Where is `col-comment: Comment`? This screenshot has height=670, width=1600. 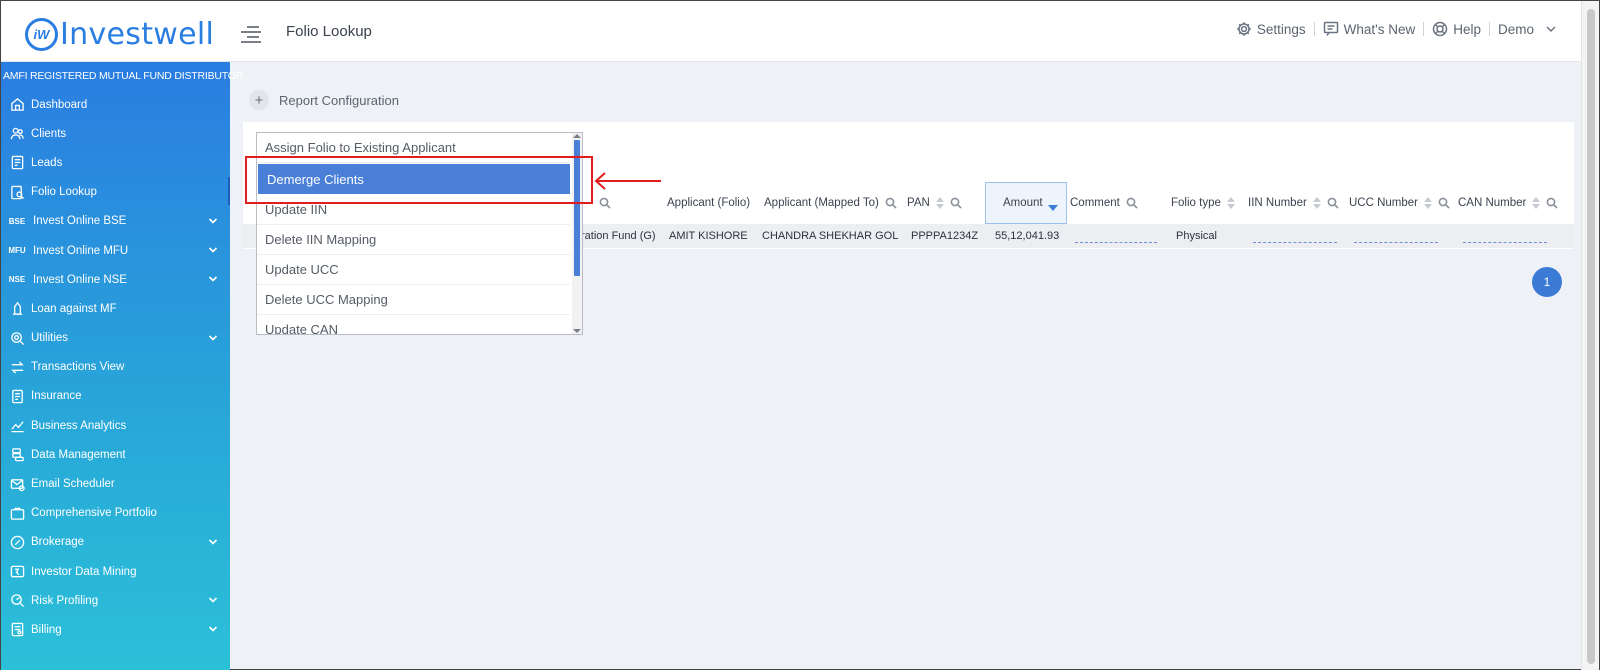
col-comment: Comment is located at coordinates (1104, 203).